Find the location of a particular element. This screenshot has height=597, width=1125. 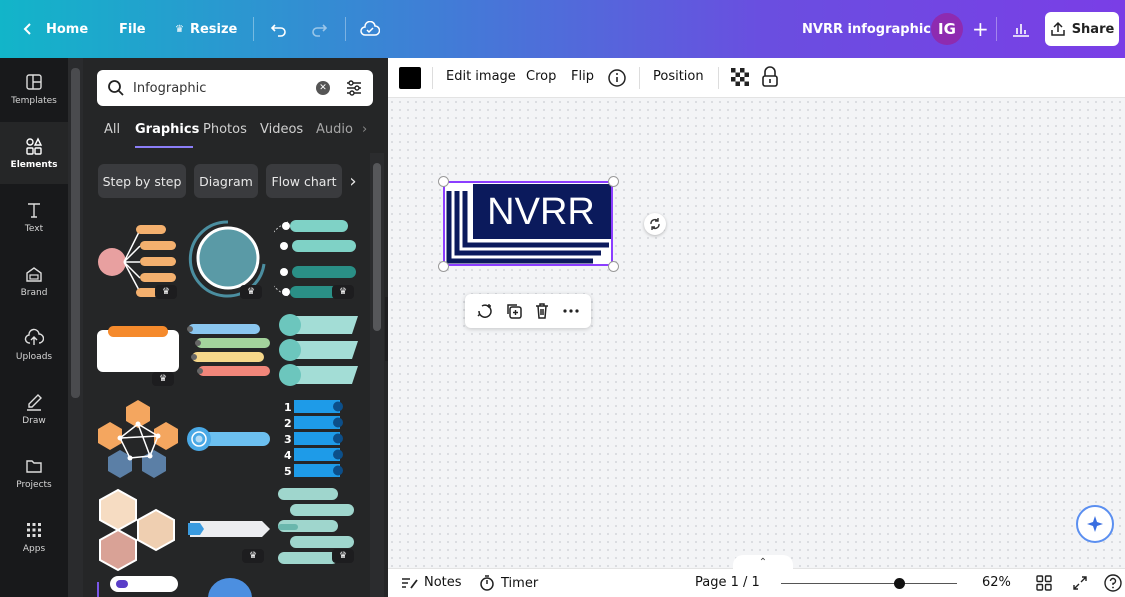

list-number: 5 is located at coordinates (288, 471).